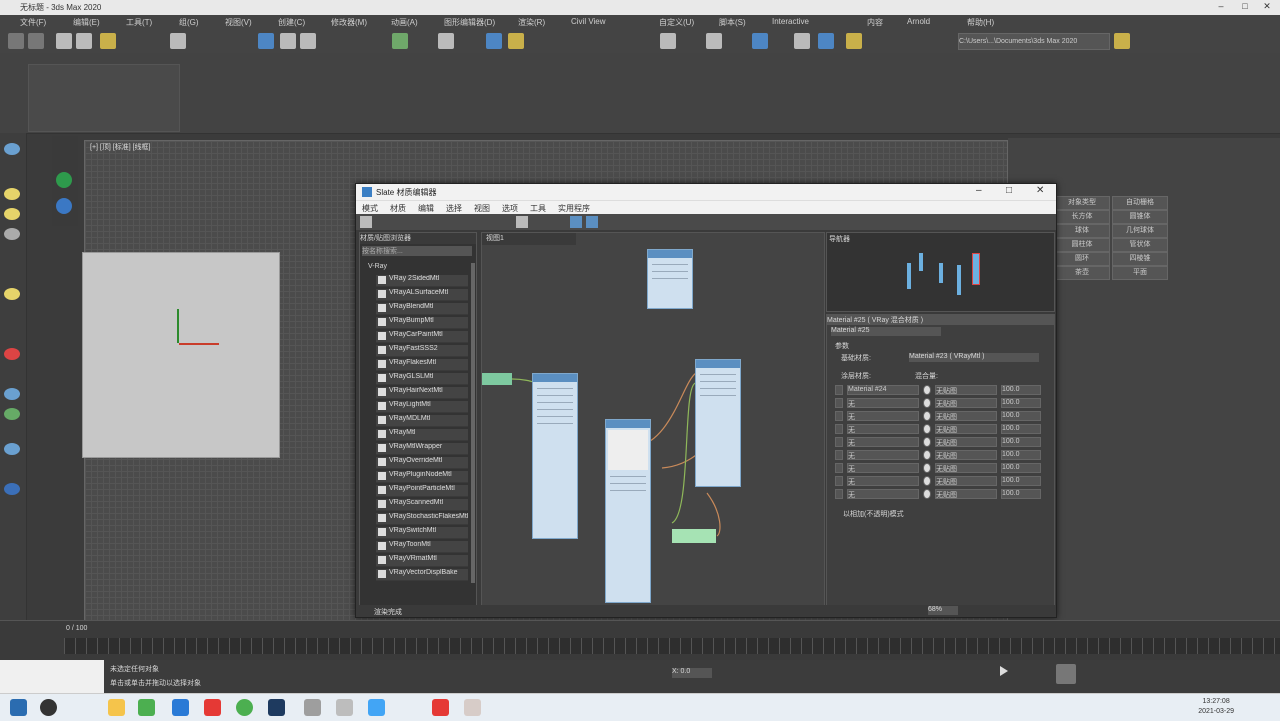  What do you see at coordinates (422, 449) in the screenshot?
I see `browser-item: VRayMtlWrapper` at bounding box center [422, 449].